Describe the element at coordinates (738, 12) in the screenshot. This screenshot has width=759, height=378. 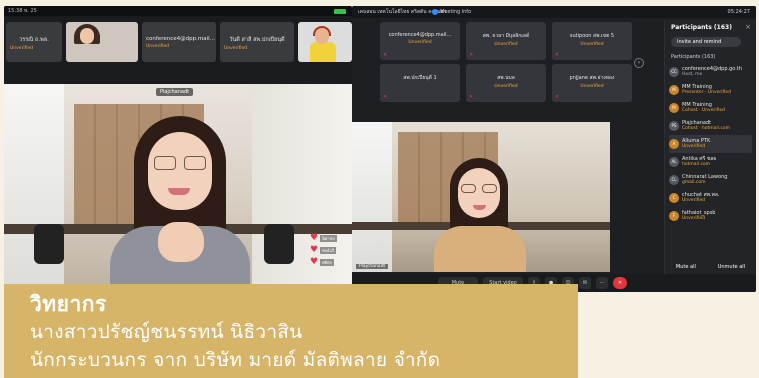
I see `meeting-timer: 05:24:27` at that location.